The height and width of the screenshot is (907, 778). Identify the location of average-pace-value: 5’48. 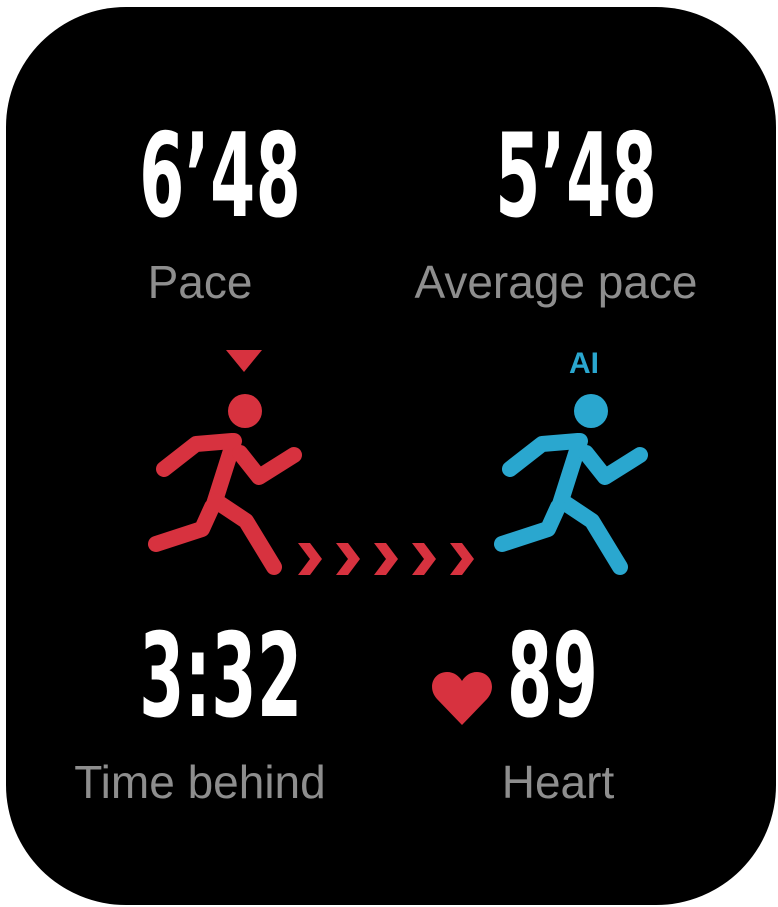
(576, 176).